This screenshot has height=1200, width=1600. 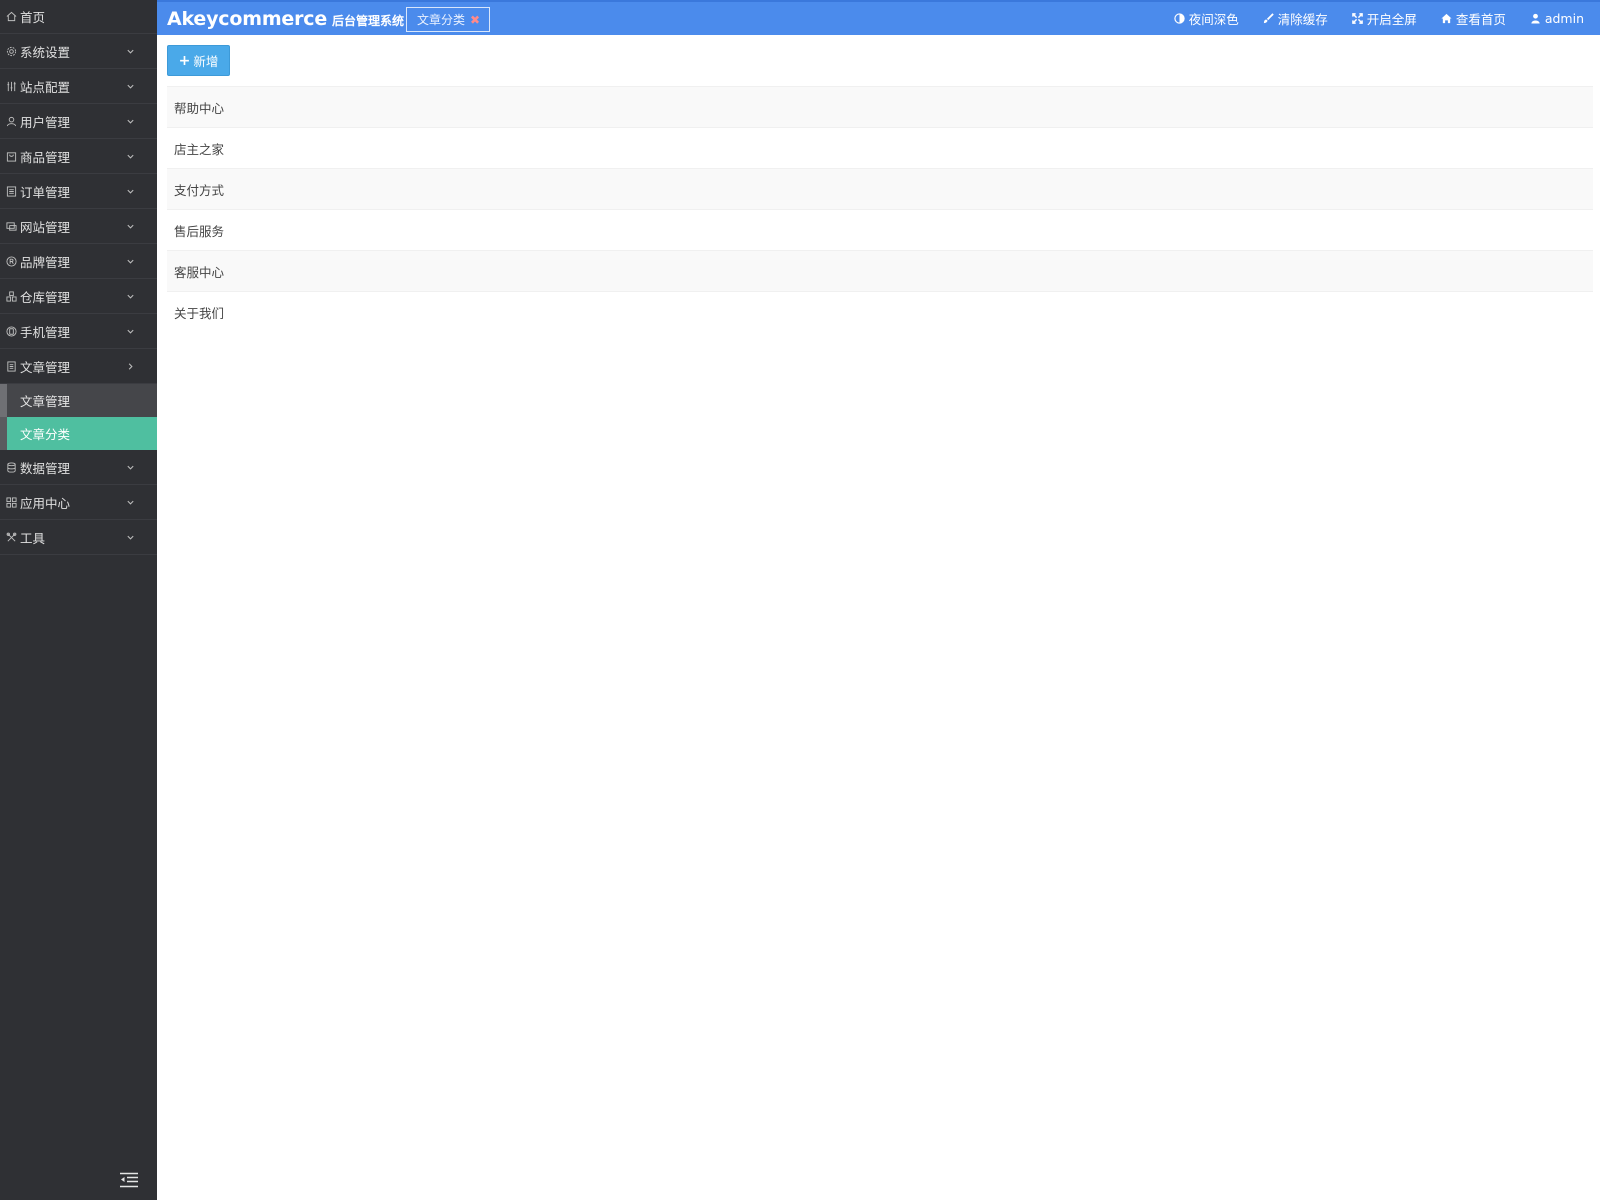 I want to click on sidebar-item-label: 首页, so click(x=33, y=17).